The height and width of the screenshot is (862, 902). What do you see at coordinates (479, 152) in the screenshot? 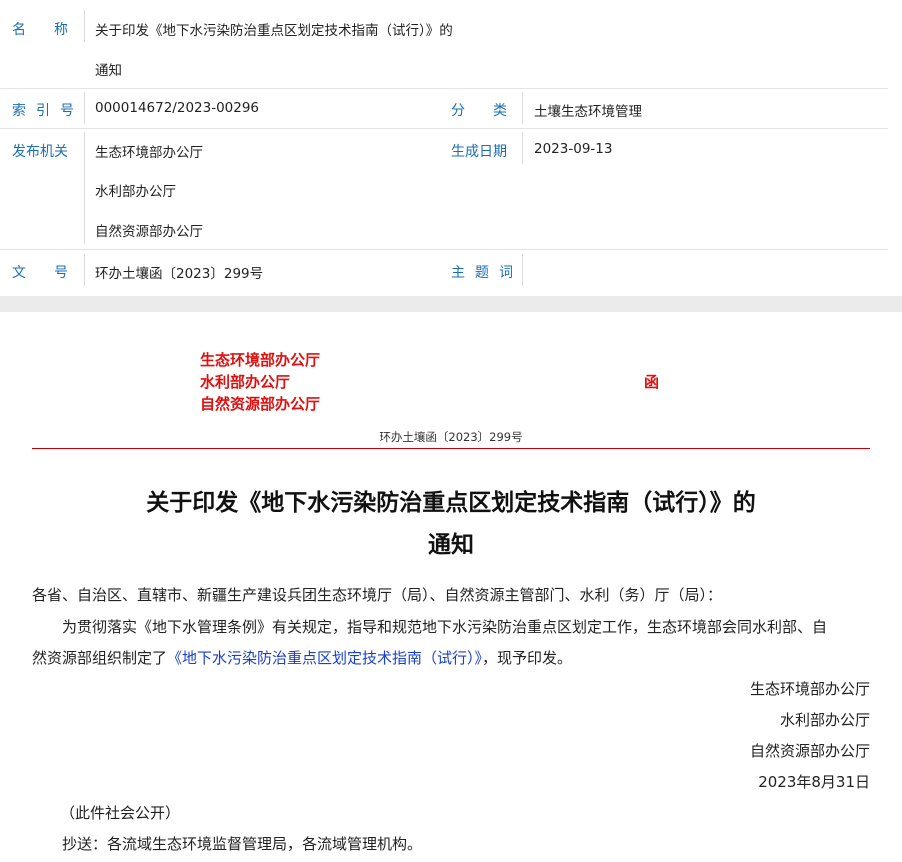
I see `date-label: 生成日期` at bounding box center [479, 152].